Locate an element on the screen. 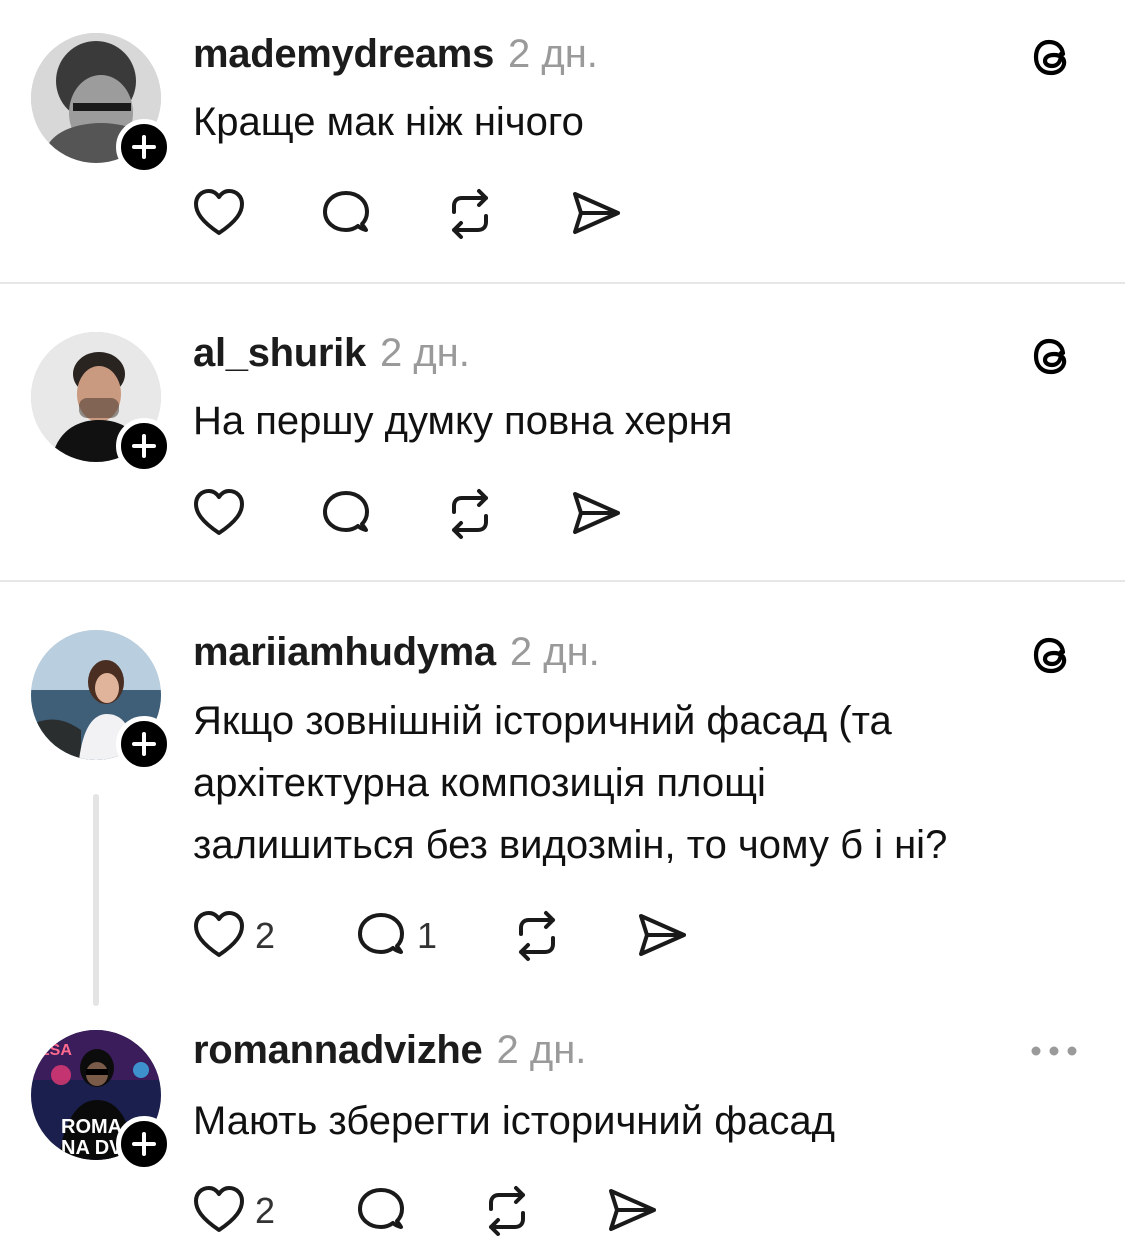 The width and height of the screenshot is (1125, 1241). post-text-line: Якщо зовнішній історичний фасад (та is located at coordinates (542, 721).